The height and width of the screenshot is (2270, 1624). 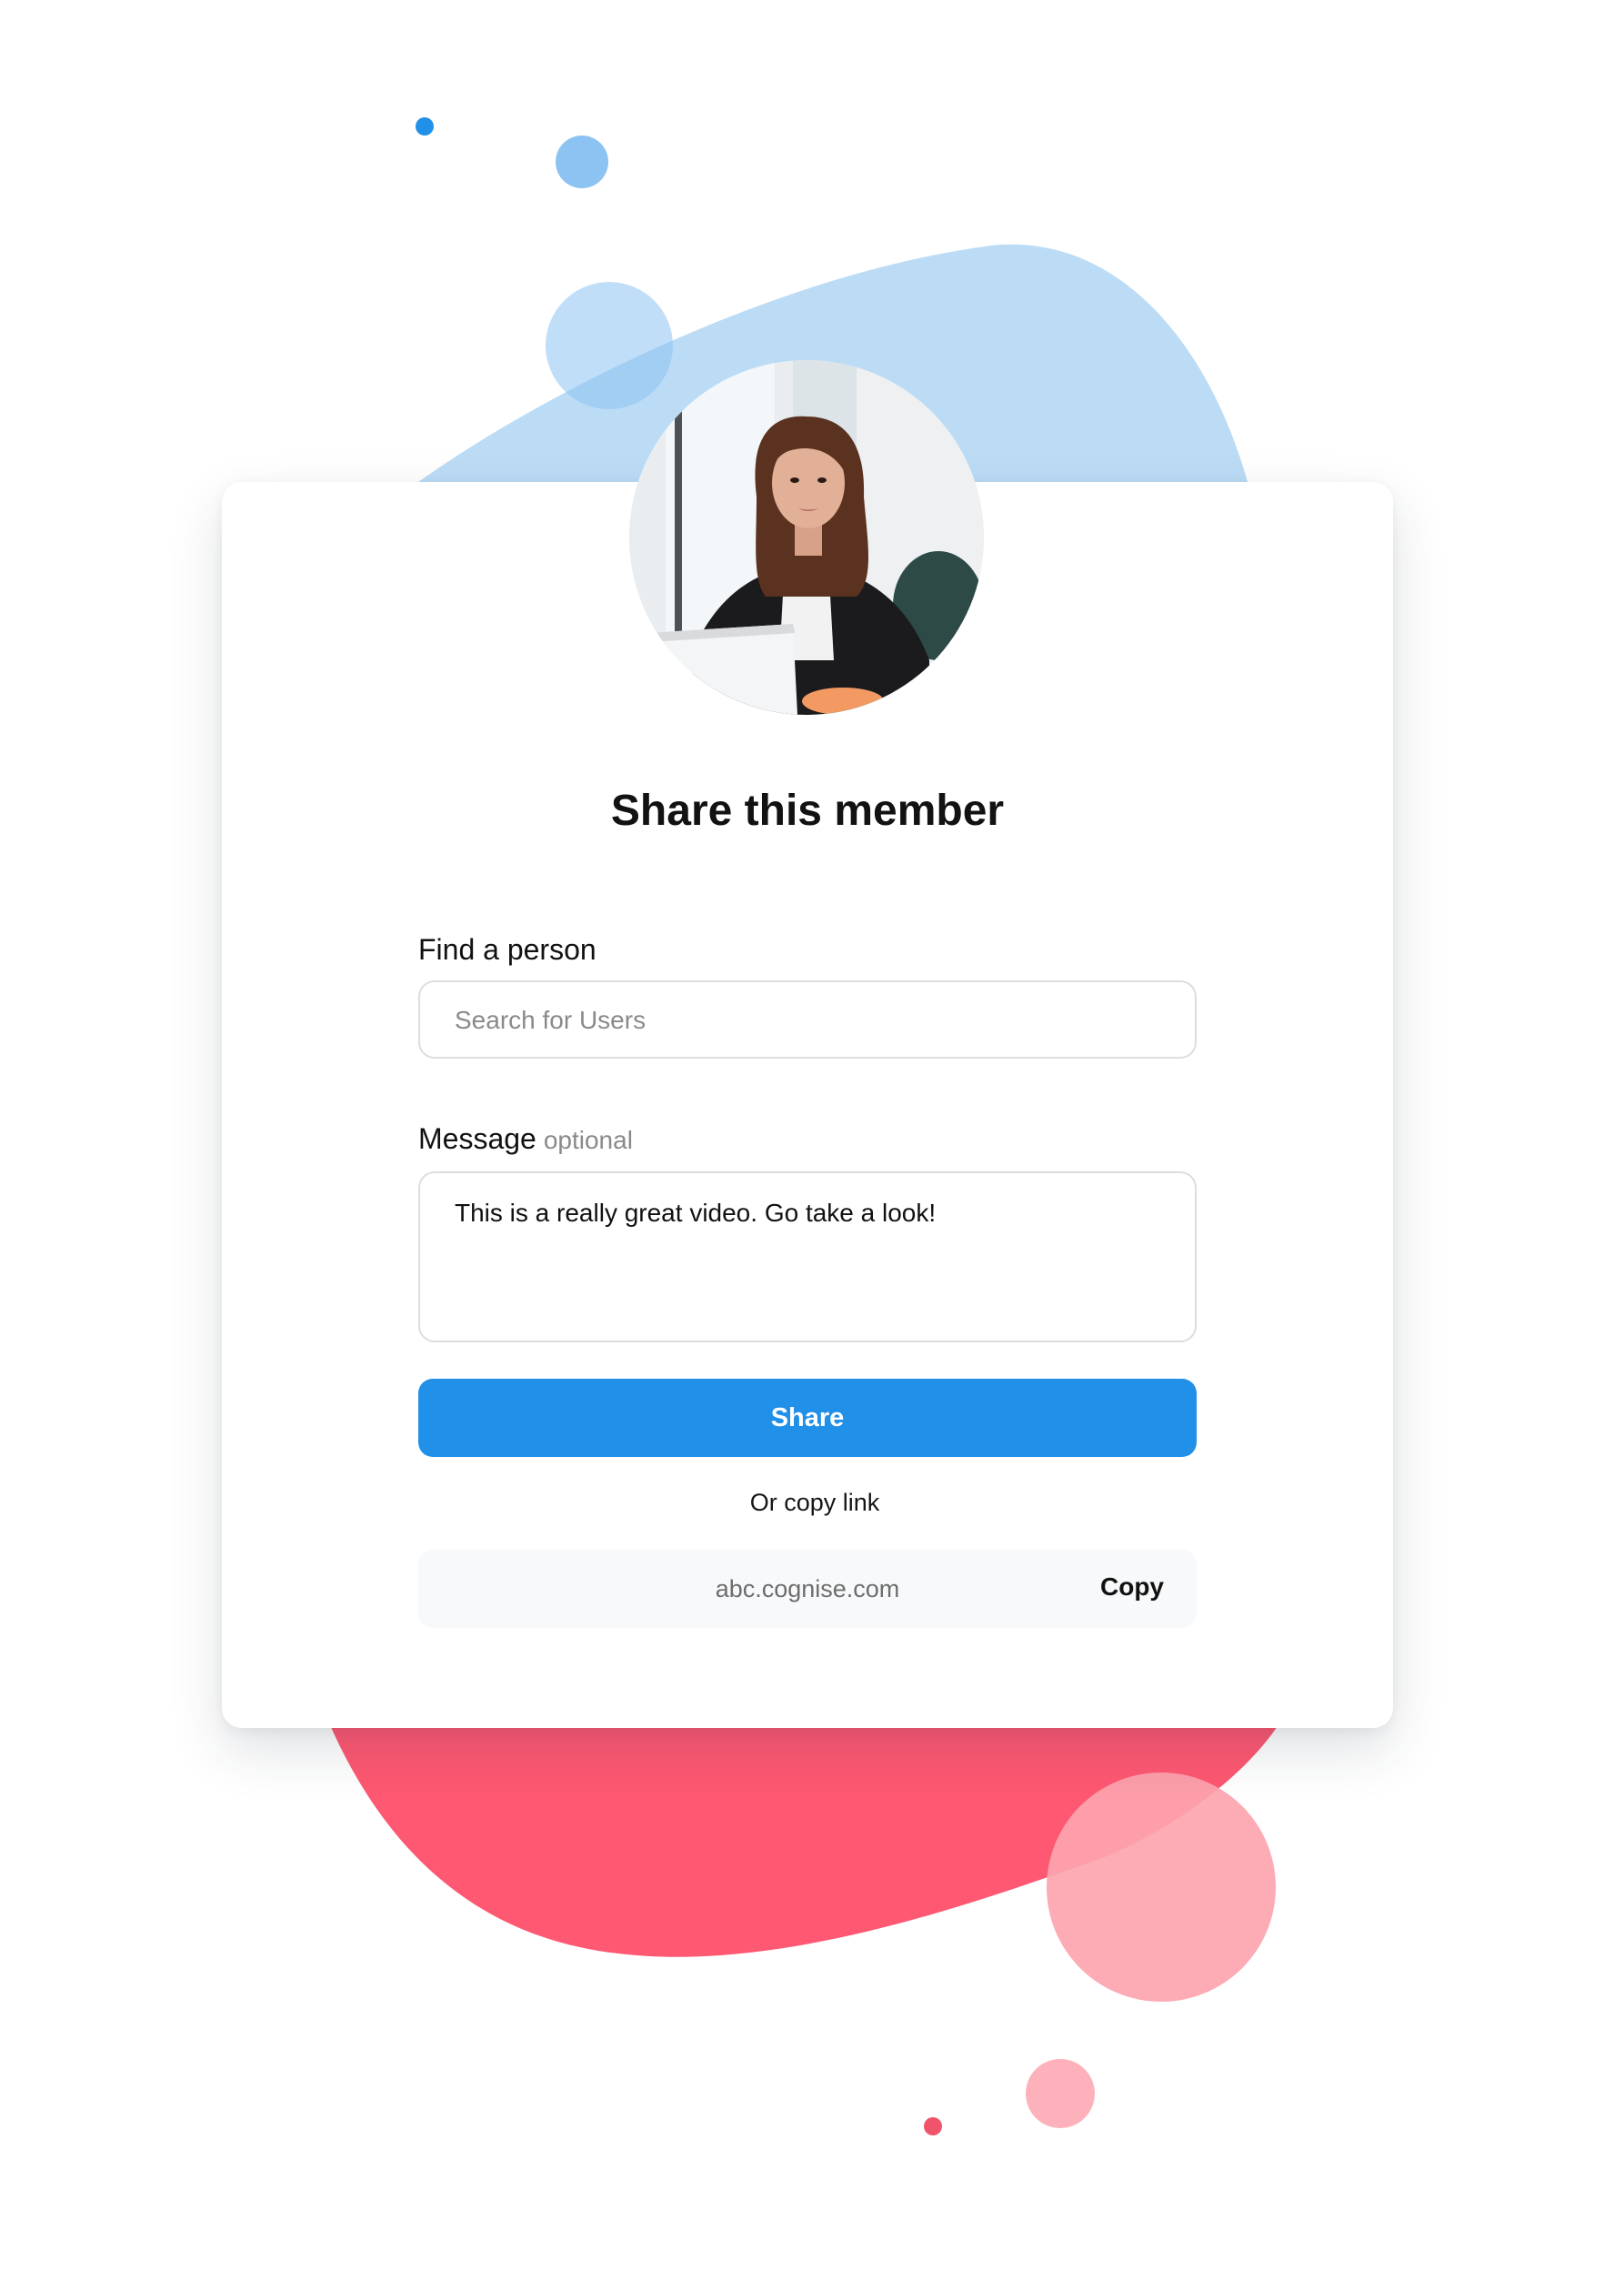 I want to click on blue-dot-medium, so click(x=582, y=162).